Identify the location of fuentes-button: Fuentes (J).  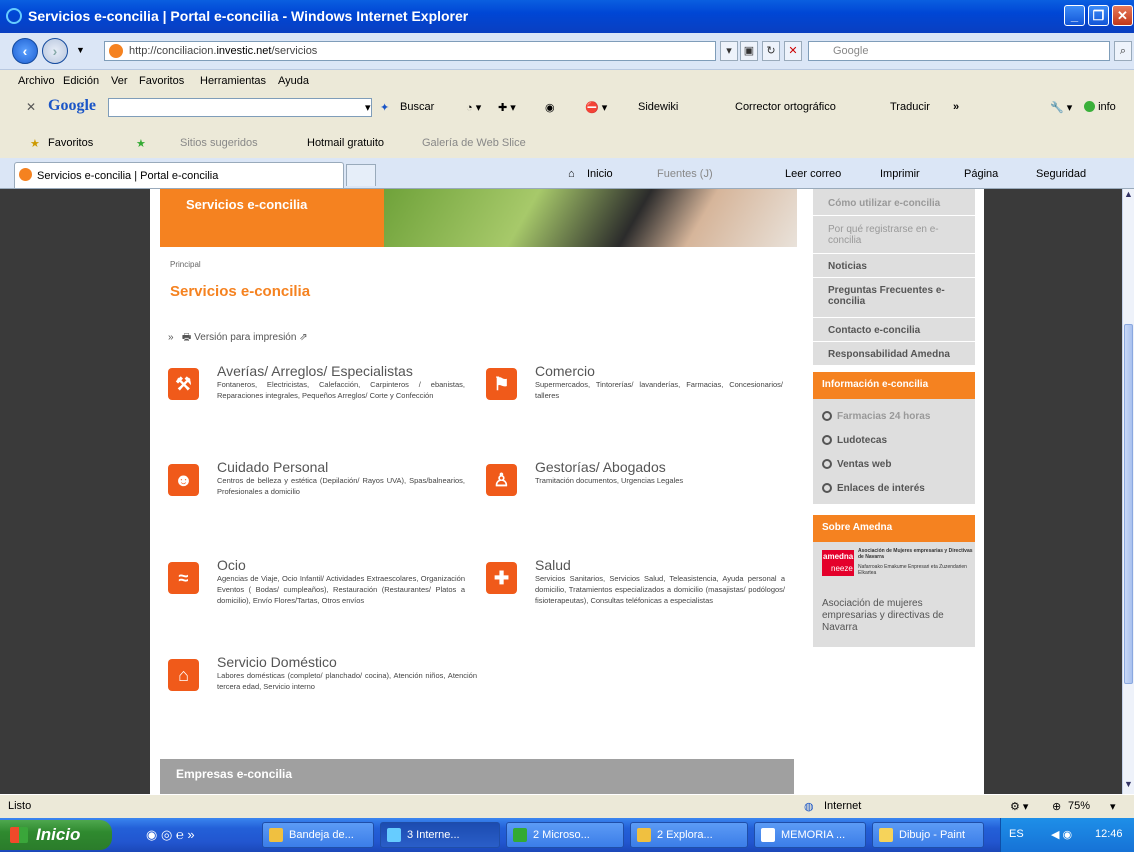
(685, 174).